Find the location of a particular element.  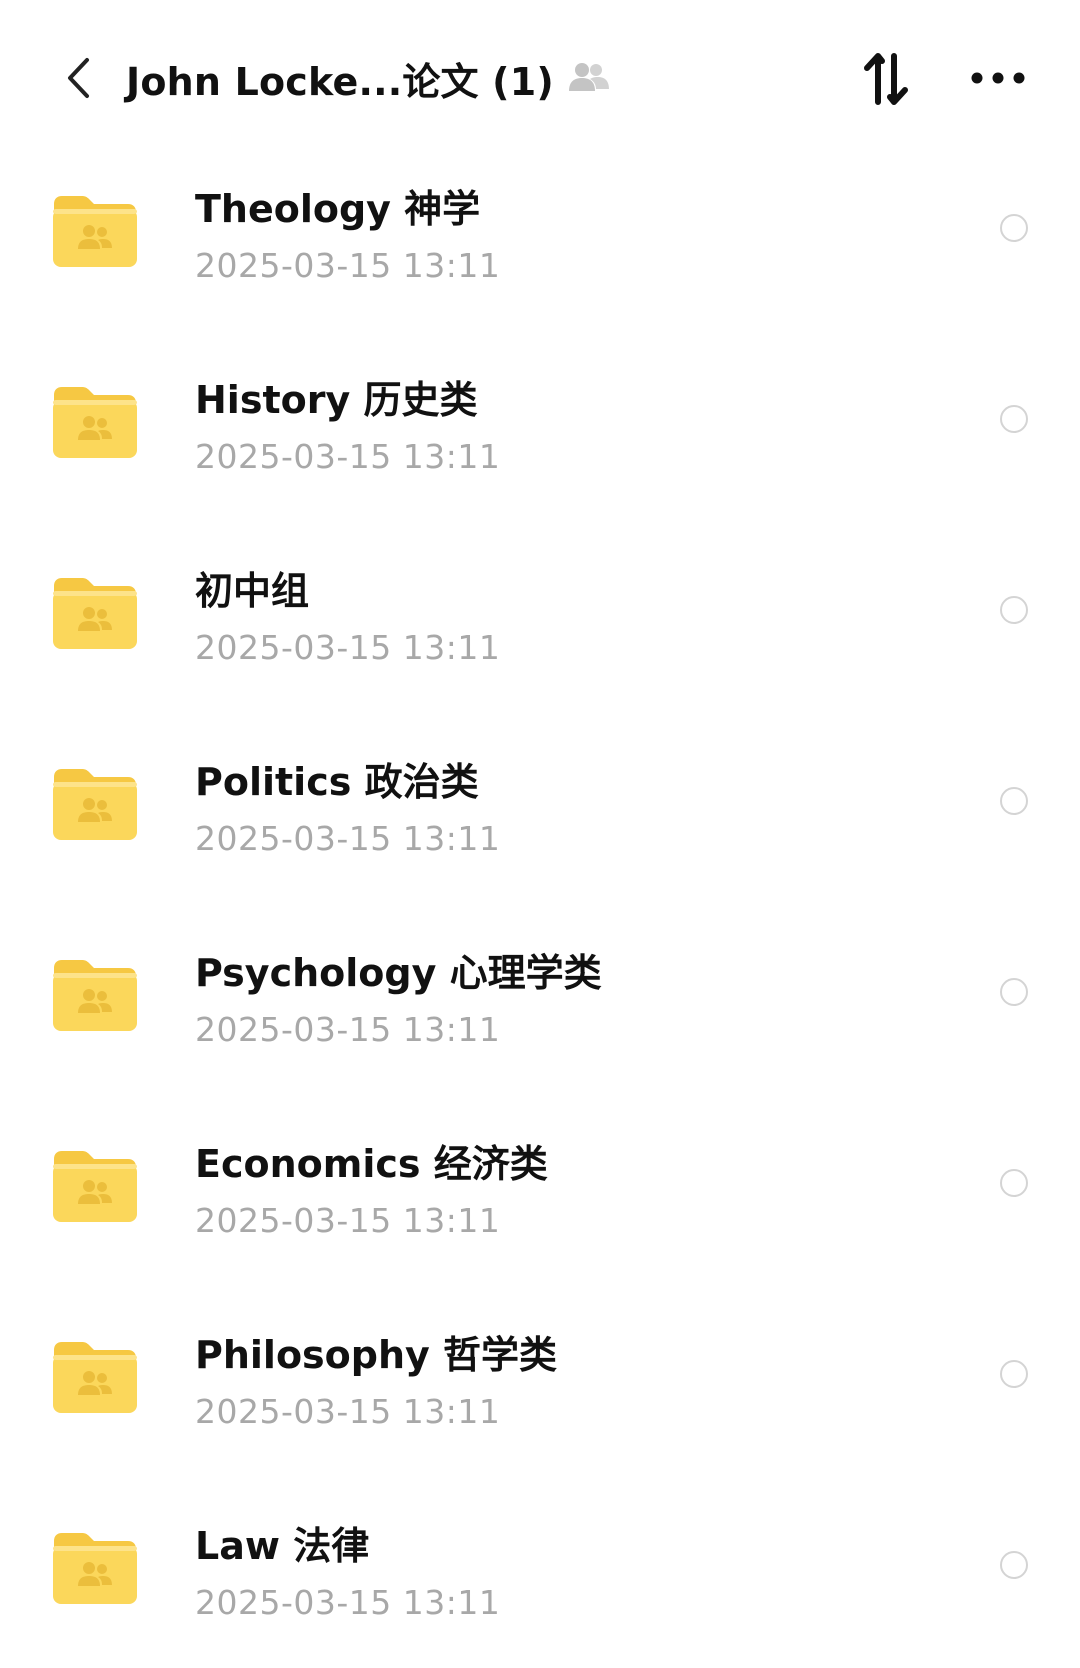

sort-button is located at coordinates (886, 79).